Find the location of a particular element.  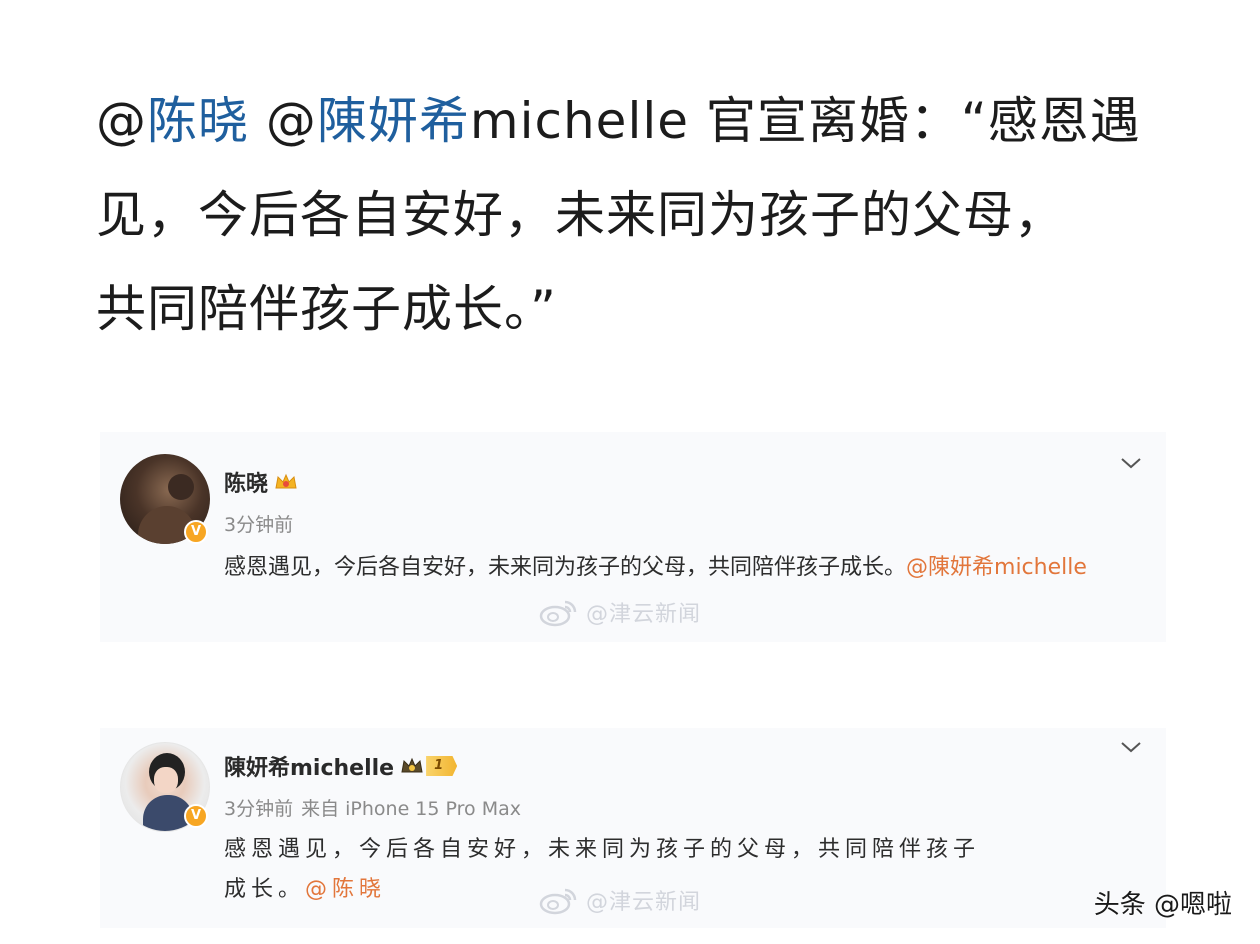

mention-link: @陈晓 is located at coordinates (345, 889).